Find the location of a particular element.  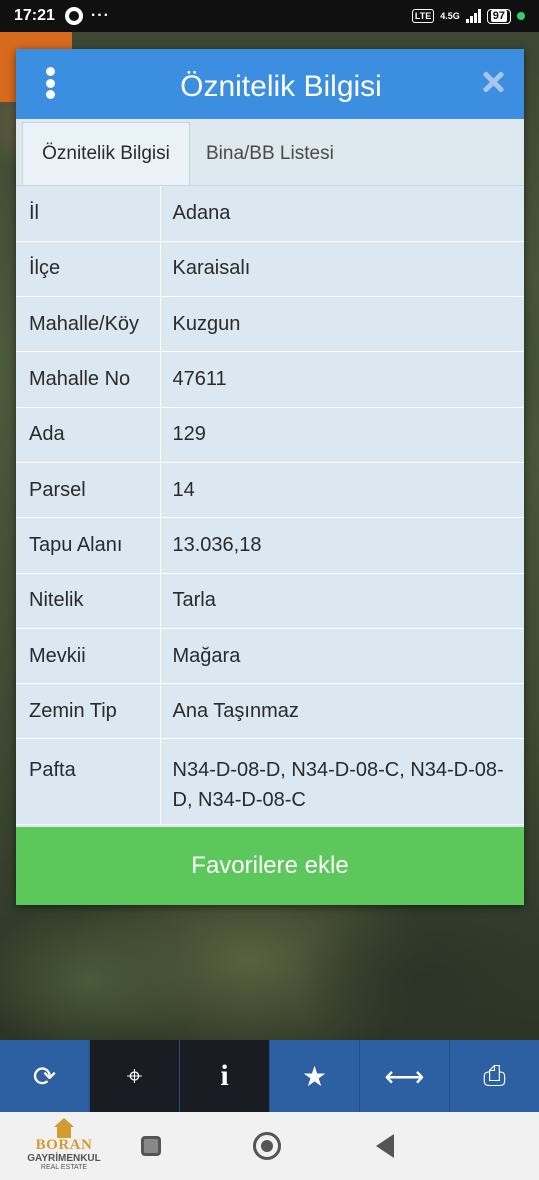

close-icon is located at coordinates (493, 82).